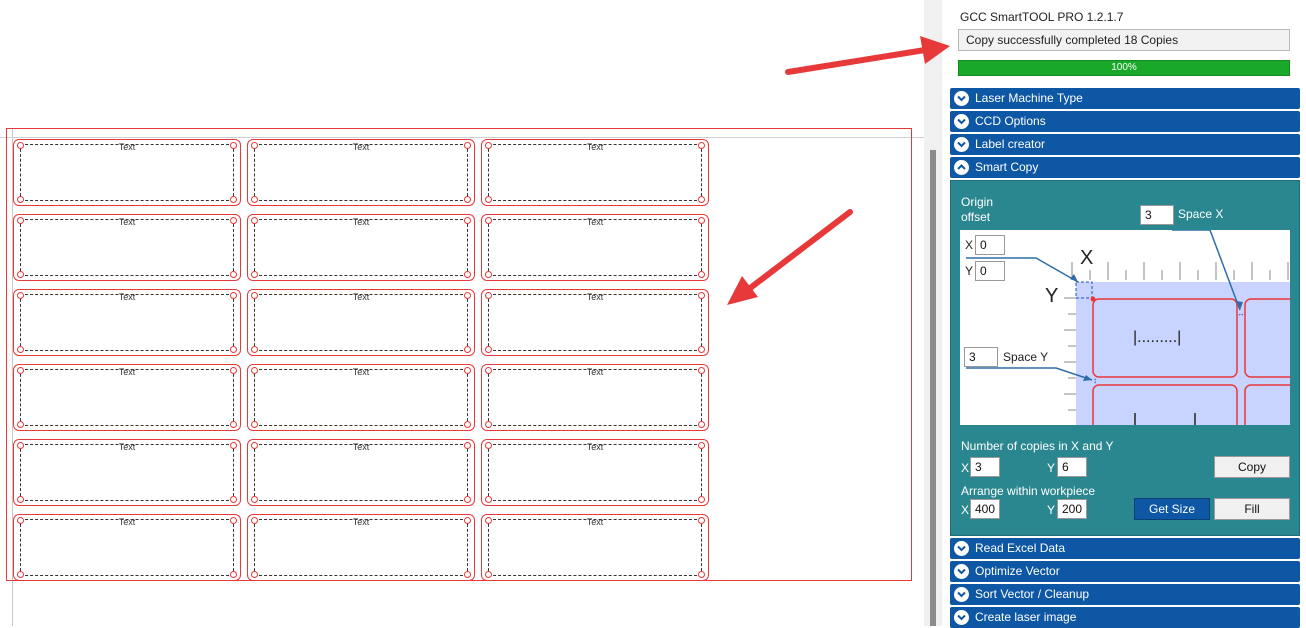 The image size is (1306, 628). What do you see at coordinates (1051, 510) in the screenshot?
I see `arrange-y-prefix: Y` at bounding box center [1051, 510].